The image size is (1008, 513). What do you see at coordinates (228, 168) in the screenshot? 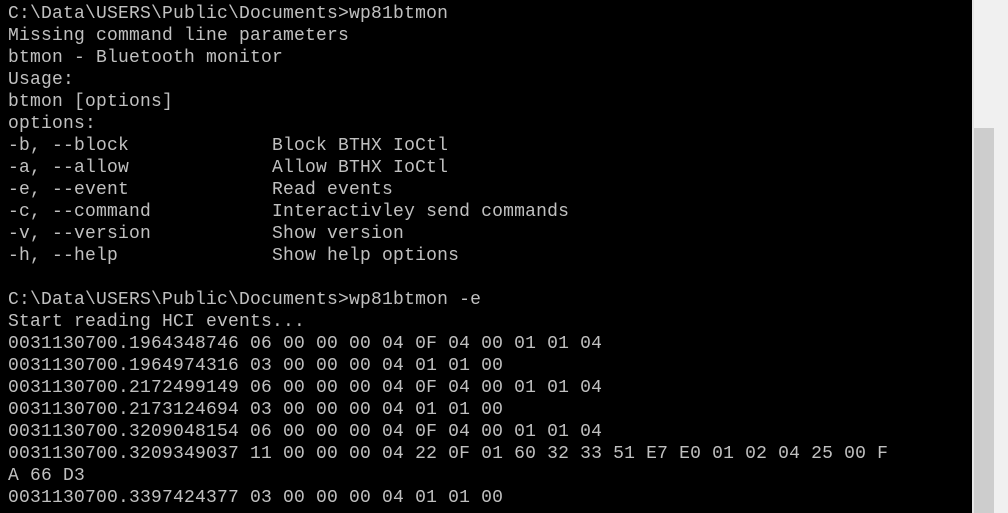
I see `console-line: -a, --allow Allow BTHX IoCtl` at bounding box center [228, 168].